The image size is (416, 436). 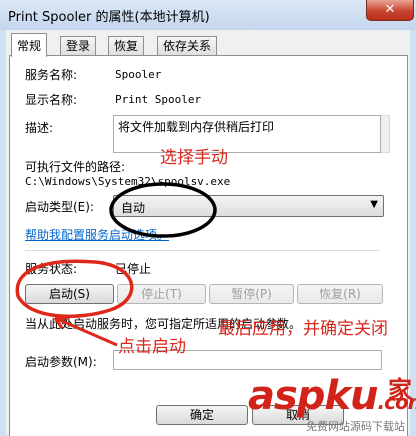 I want to click on annotation-arrow-start, so click(x=86, y=331).